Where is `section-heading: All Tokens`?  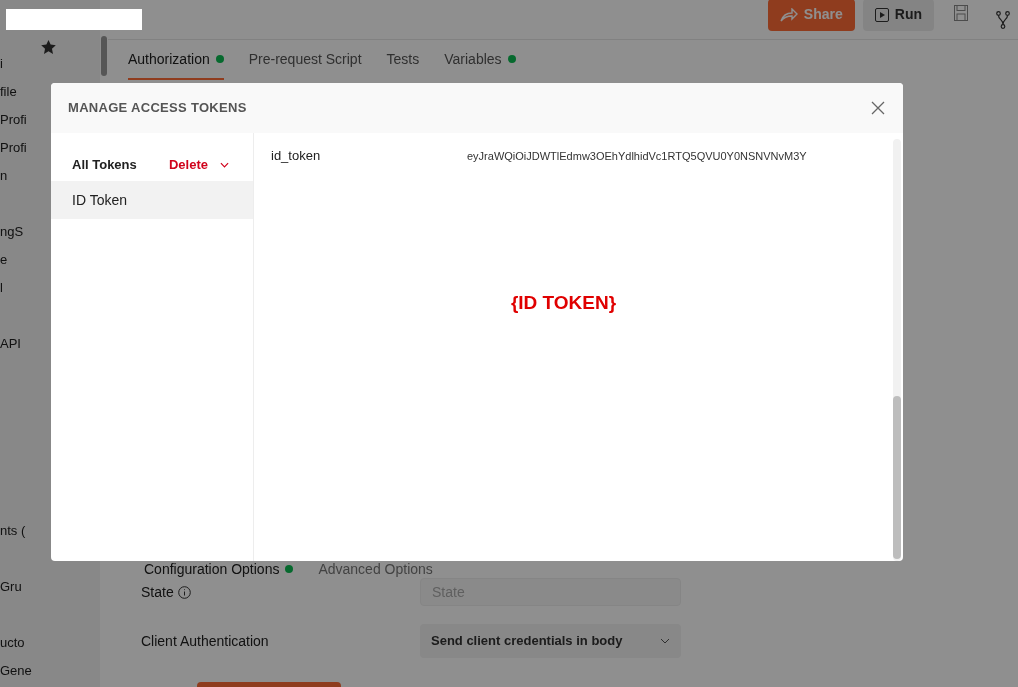 section-heading: All Tokens is located at coordinates (104, 165).